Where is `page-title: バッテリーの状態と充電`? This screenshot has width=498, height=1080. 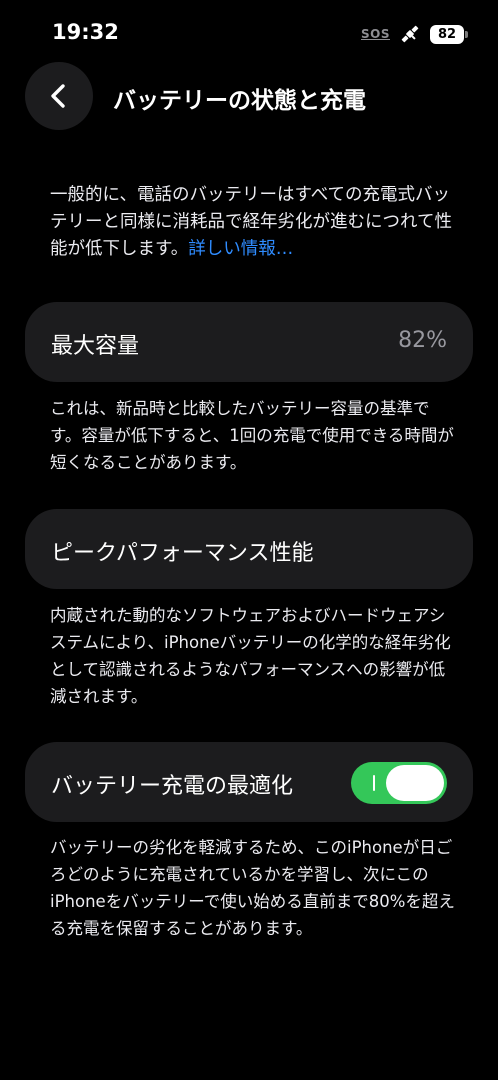
page-title: バッテリーの状態と充電 is located at coordinates (239, 101).